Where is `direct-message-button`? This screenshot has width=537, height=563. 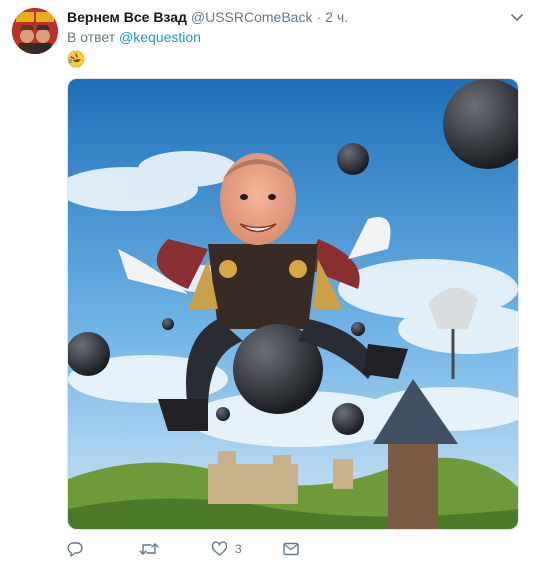
direct-message-button is located at coordinates (319, 549).